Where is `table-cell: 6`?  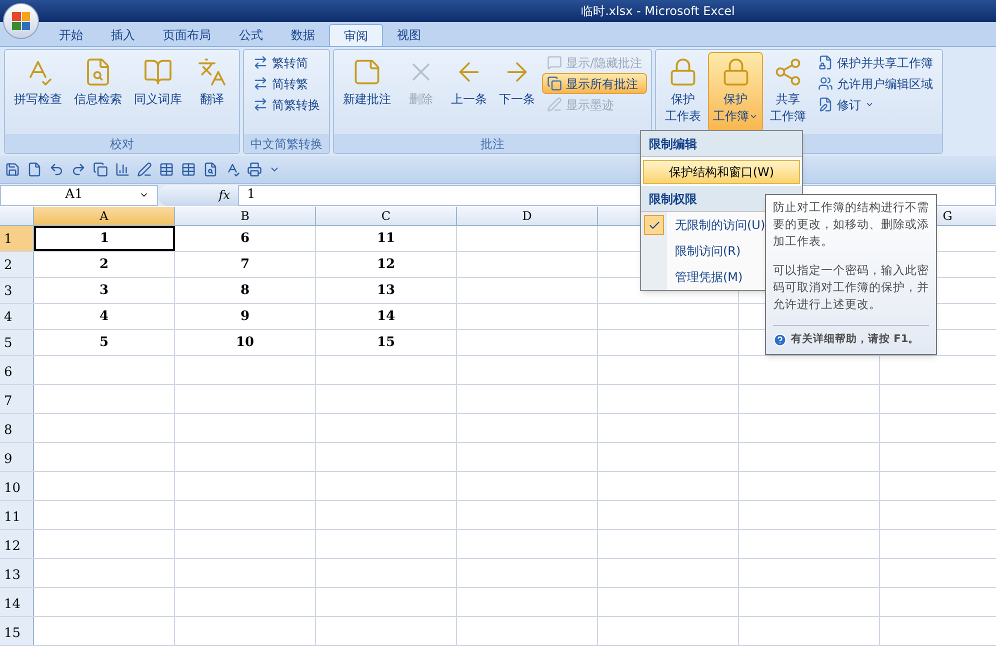
table-cell: 6 is located at coordinates (245, 238).